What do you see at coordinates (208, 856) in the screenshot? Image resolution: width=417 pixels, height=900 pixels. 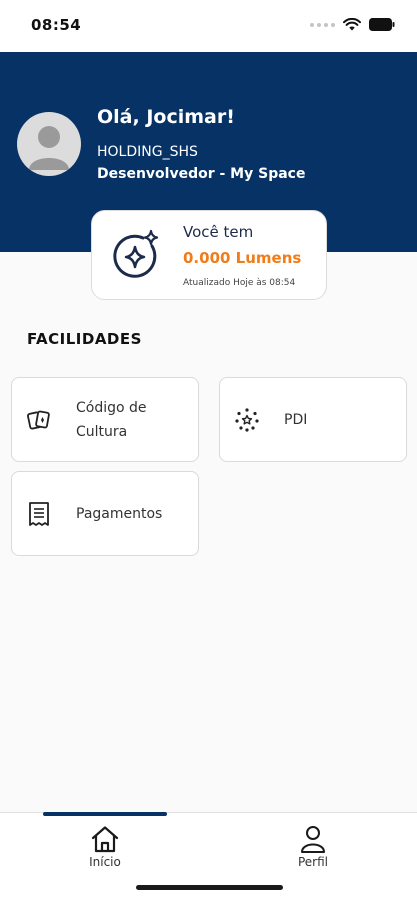 I see `bottom-nav: Início Perfil` at bounding box center [208, 856].